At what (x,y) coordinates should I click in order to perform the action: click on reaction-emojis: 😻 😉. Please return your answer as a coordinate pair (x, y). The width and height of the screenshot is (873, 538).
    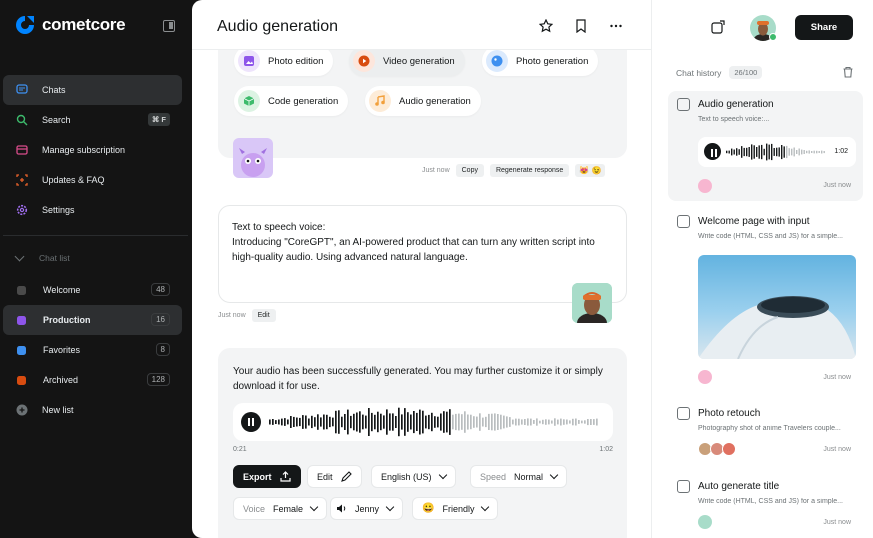
    Looking at the image, I should click on (590, 170).